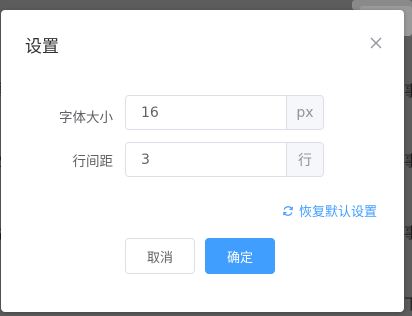 Image resolution: width=412 pixels, height=316 pixels. What do you see at coordinates (304, 159) in the screenshot?
I see `line-spacing-unit: 行` at bounding box center [304, 159].